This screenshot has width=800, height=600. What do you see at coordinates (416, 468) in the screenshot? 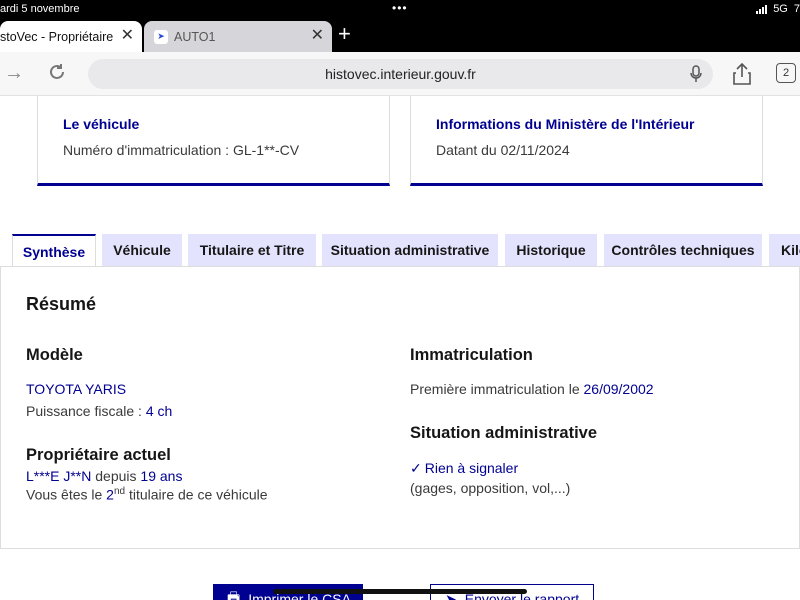
I see `check-icon: ✓` at bounding box center [416, 468].